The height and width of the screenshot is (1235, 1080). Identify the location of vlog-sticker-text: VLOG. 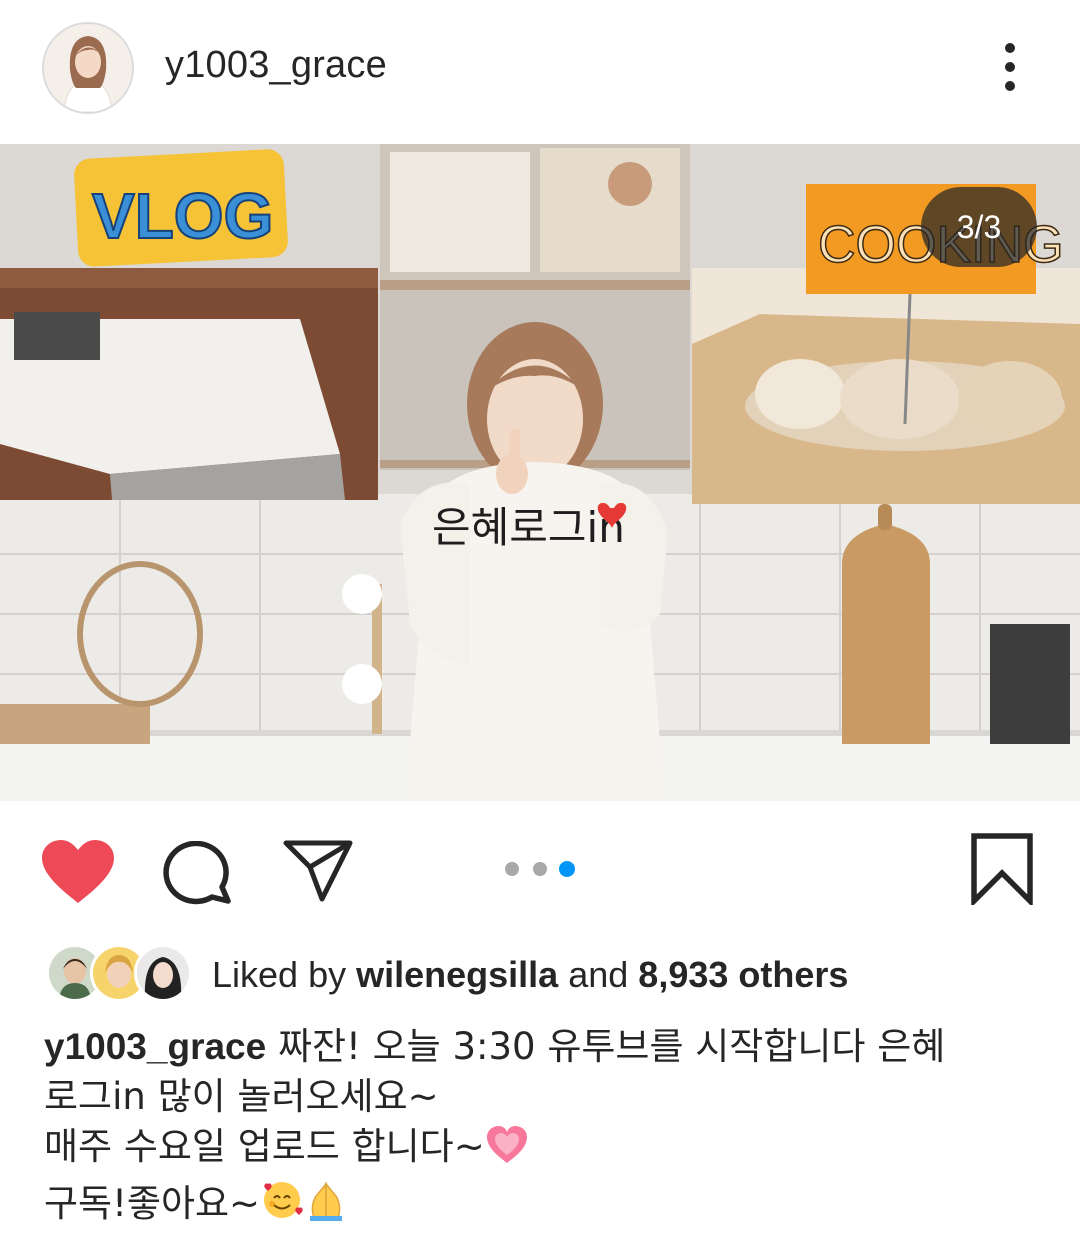
(182, 216).